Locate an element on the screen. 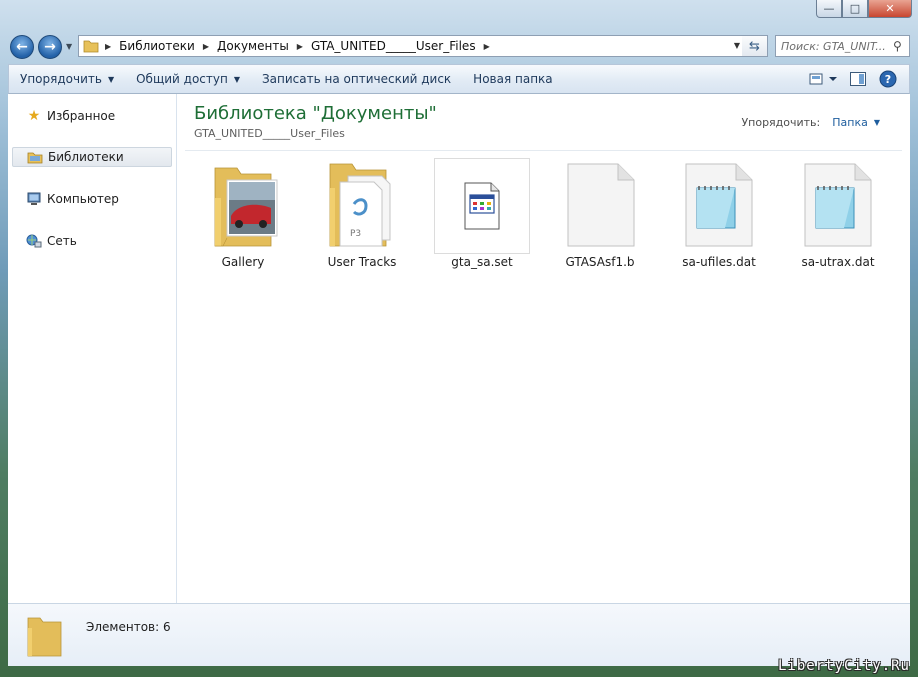 The height and width of the screenshot is (677, 918). libraries-icon is located at coordinates (35, 157).